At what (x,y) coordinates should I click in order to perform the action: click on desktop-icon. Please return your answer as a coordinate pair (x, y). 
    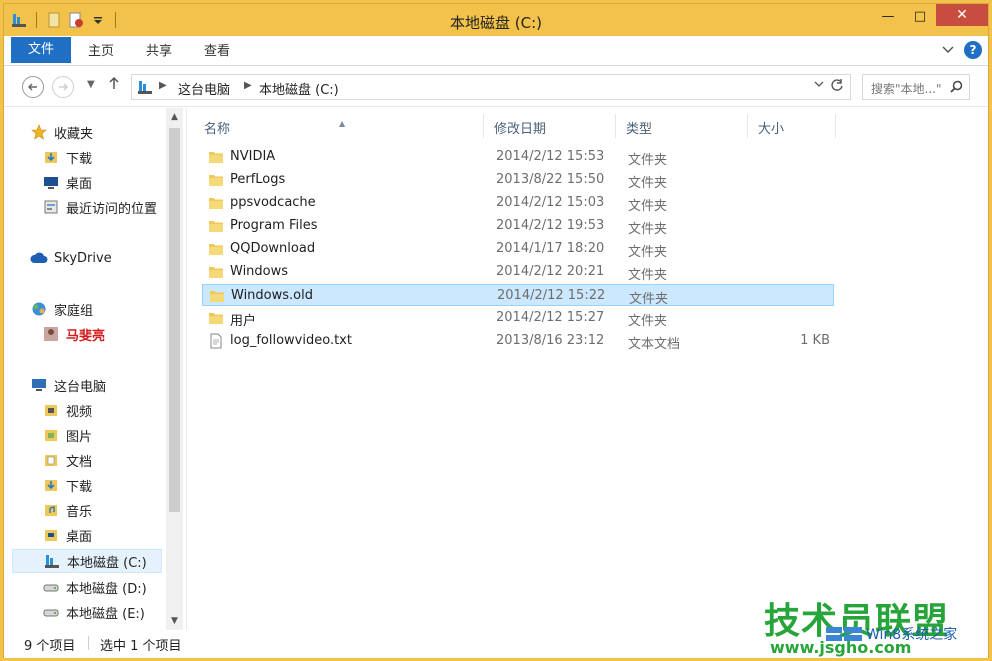
    Looking at the image, I should click on (51, 182).